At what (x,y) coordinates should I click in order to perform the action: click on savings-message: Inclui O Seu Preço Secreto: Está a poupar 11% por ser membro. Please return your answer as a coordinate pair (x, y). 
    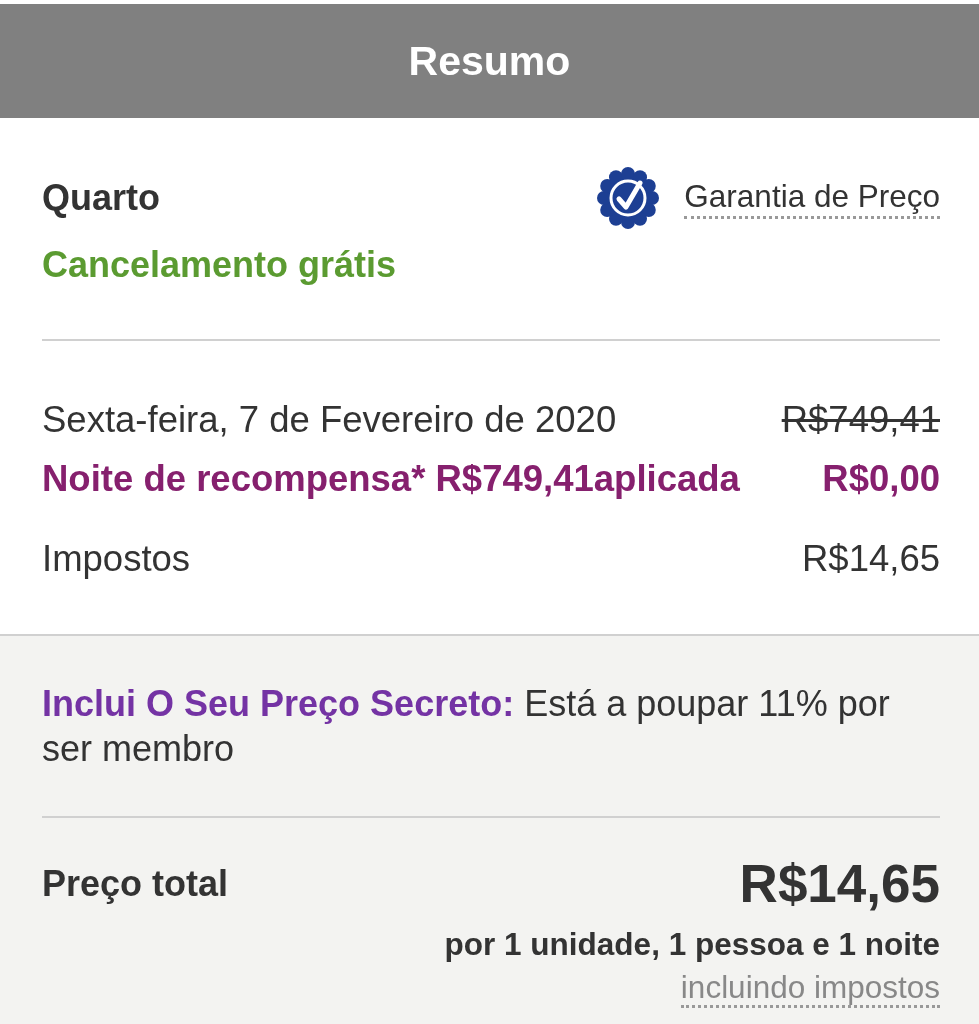
    Looking at the image, I should click on (466, 726).